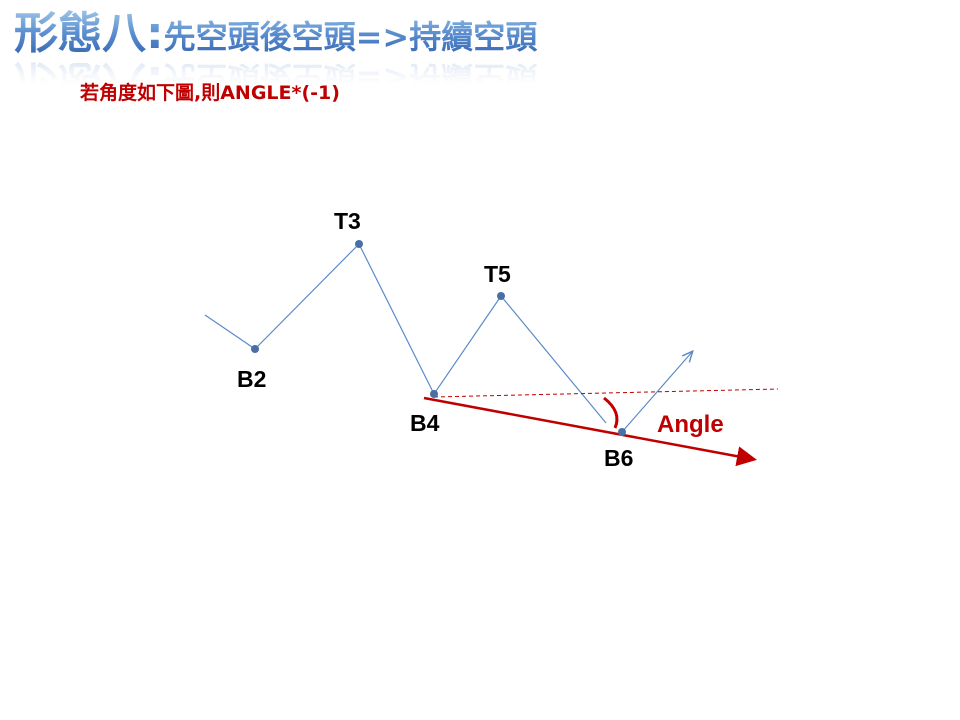  What do you see at coordinates (690, 424) in the screenshot?
I see `angle-label: Angle` at bounding box center [690, 424].